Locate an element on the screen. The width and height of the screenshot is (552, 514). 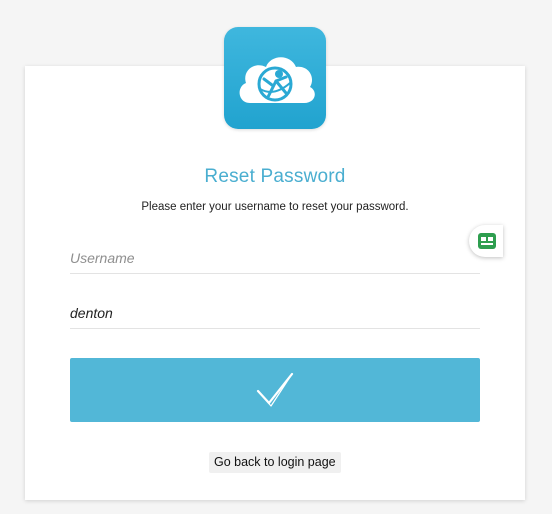
password-manager-icon is located at coordinates (487, 241).